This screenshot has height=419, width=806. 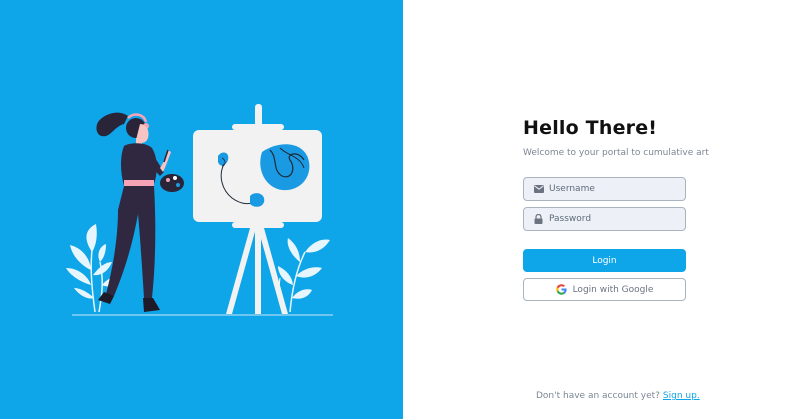 What do you see at coordinates (598, 396) in the screenshot?
I see `signup-text: Don't have an account yet?` at bounding box center [598, 396].